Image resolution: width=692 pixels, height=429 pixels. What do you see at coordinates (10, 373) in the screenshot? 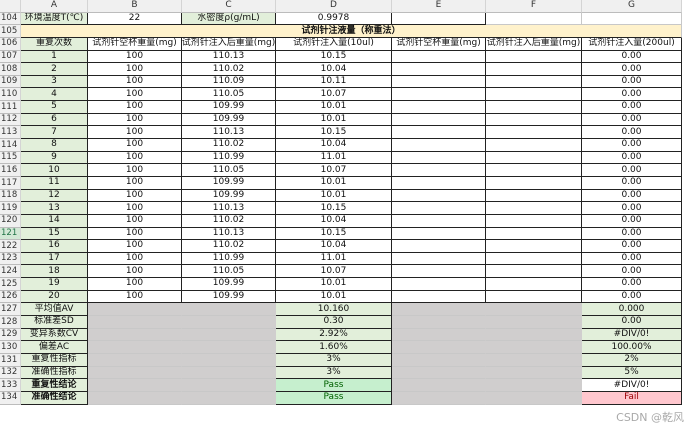
I see `row-header: 132` at bounding box center [10, 373].